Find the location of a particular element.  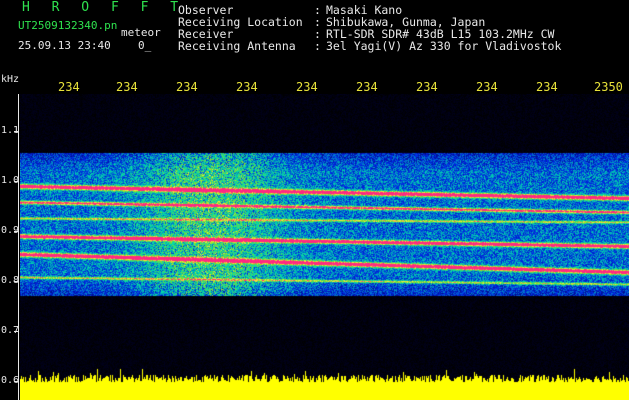

app-title: H R O F F T is located at coordinates (104, 7).